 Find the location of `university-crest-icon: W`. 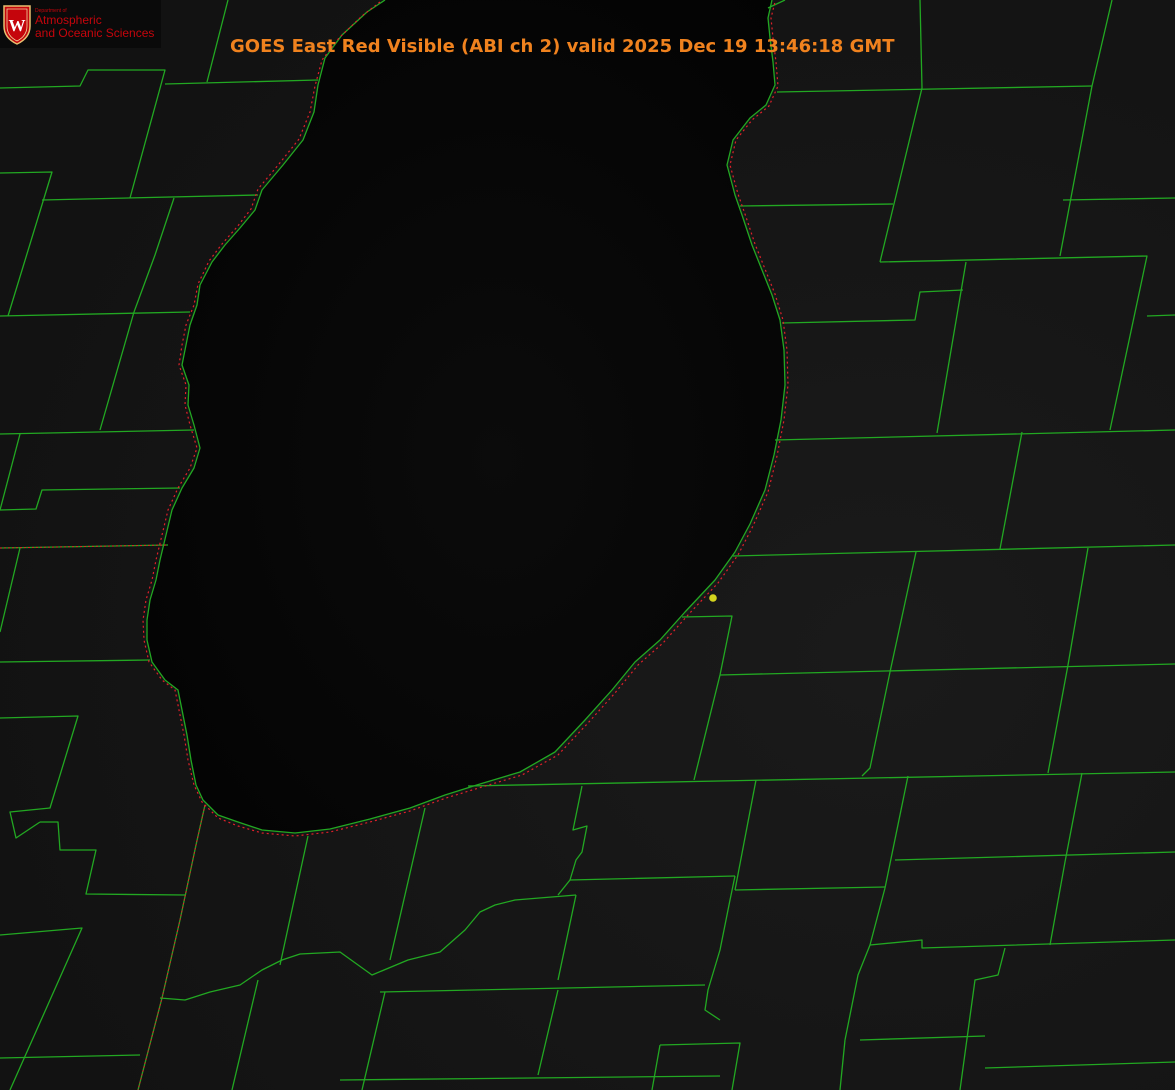

university-crest-icon: W is located at coordinates (17, 25).